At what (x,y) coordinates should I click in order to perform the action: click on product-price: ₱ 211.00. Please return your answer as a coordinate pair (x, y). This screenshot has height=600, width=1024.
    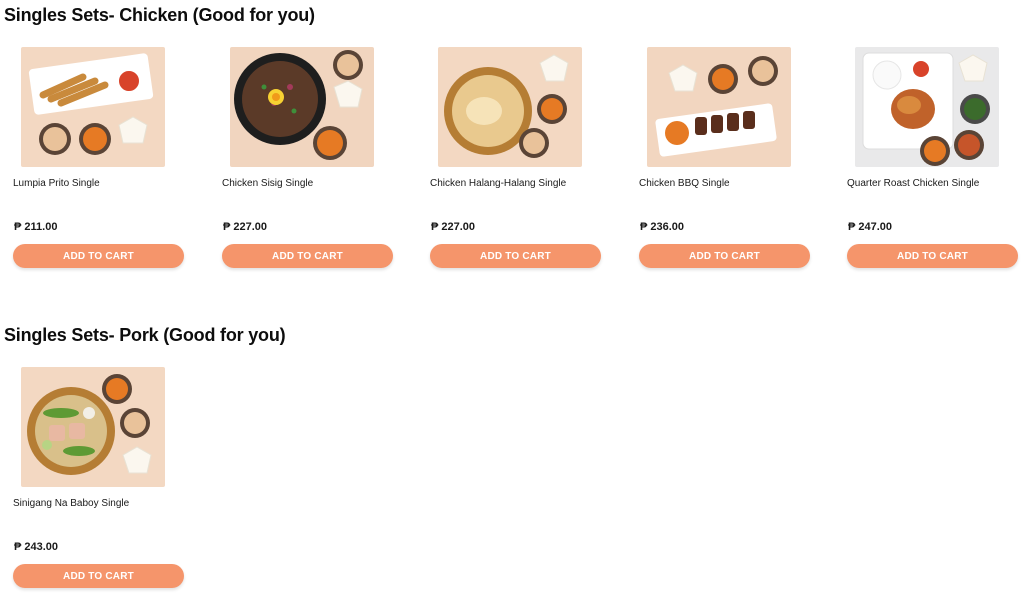
    Looking at the image, I should click on (36, 227).